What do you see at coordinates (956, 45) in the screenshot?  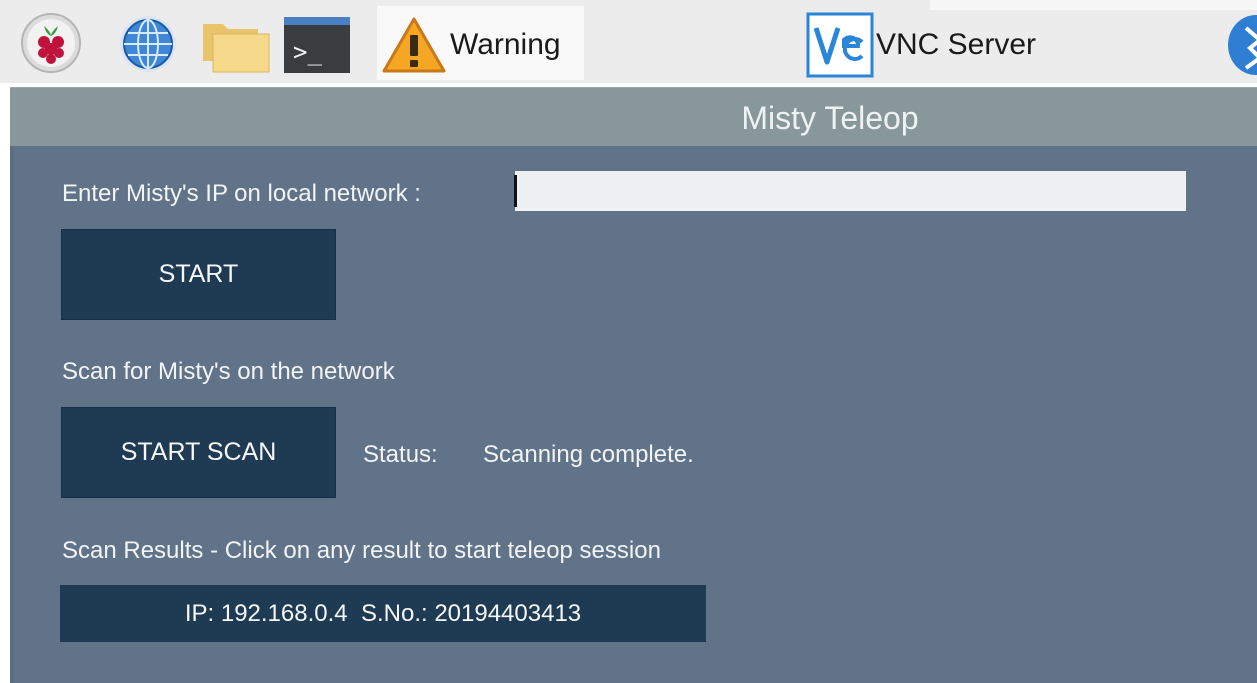 I see `vnc-server-label: VNC Server` at bounding box center [956, 45].